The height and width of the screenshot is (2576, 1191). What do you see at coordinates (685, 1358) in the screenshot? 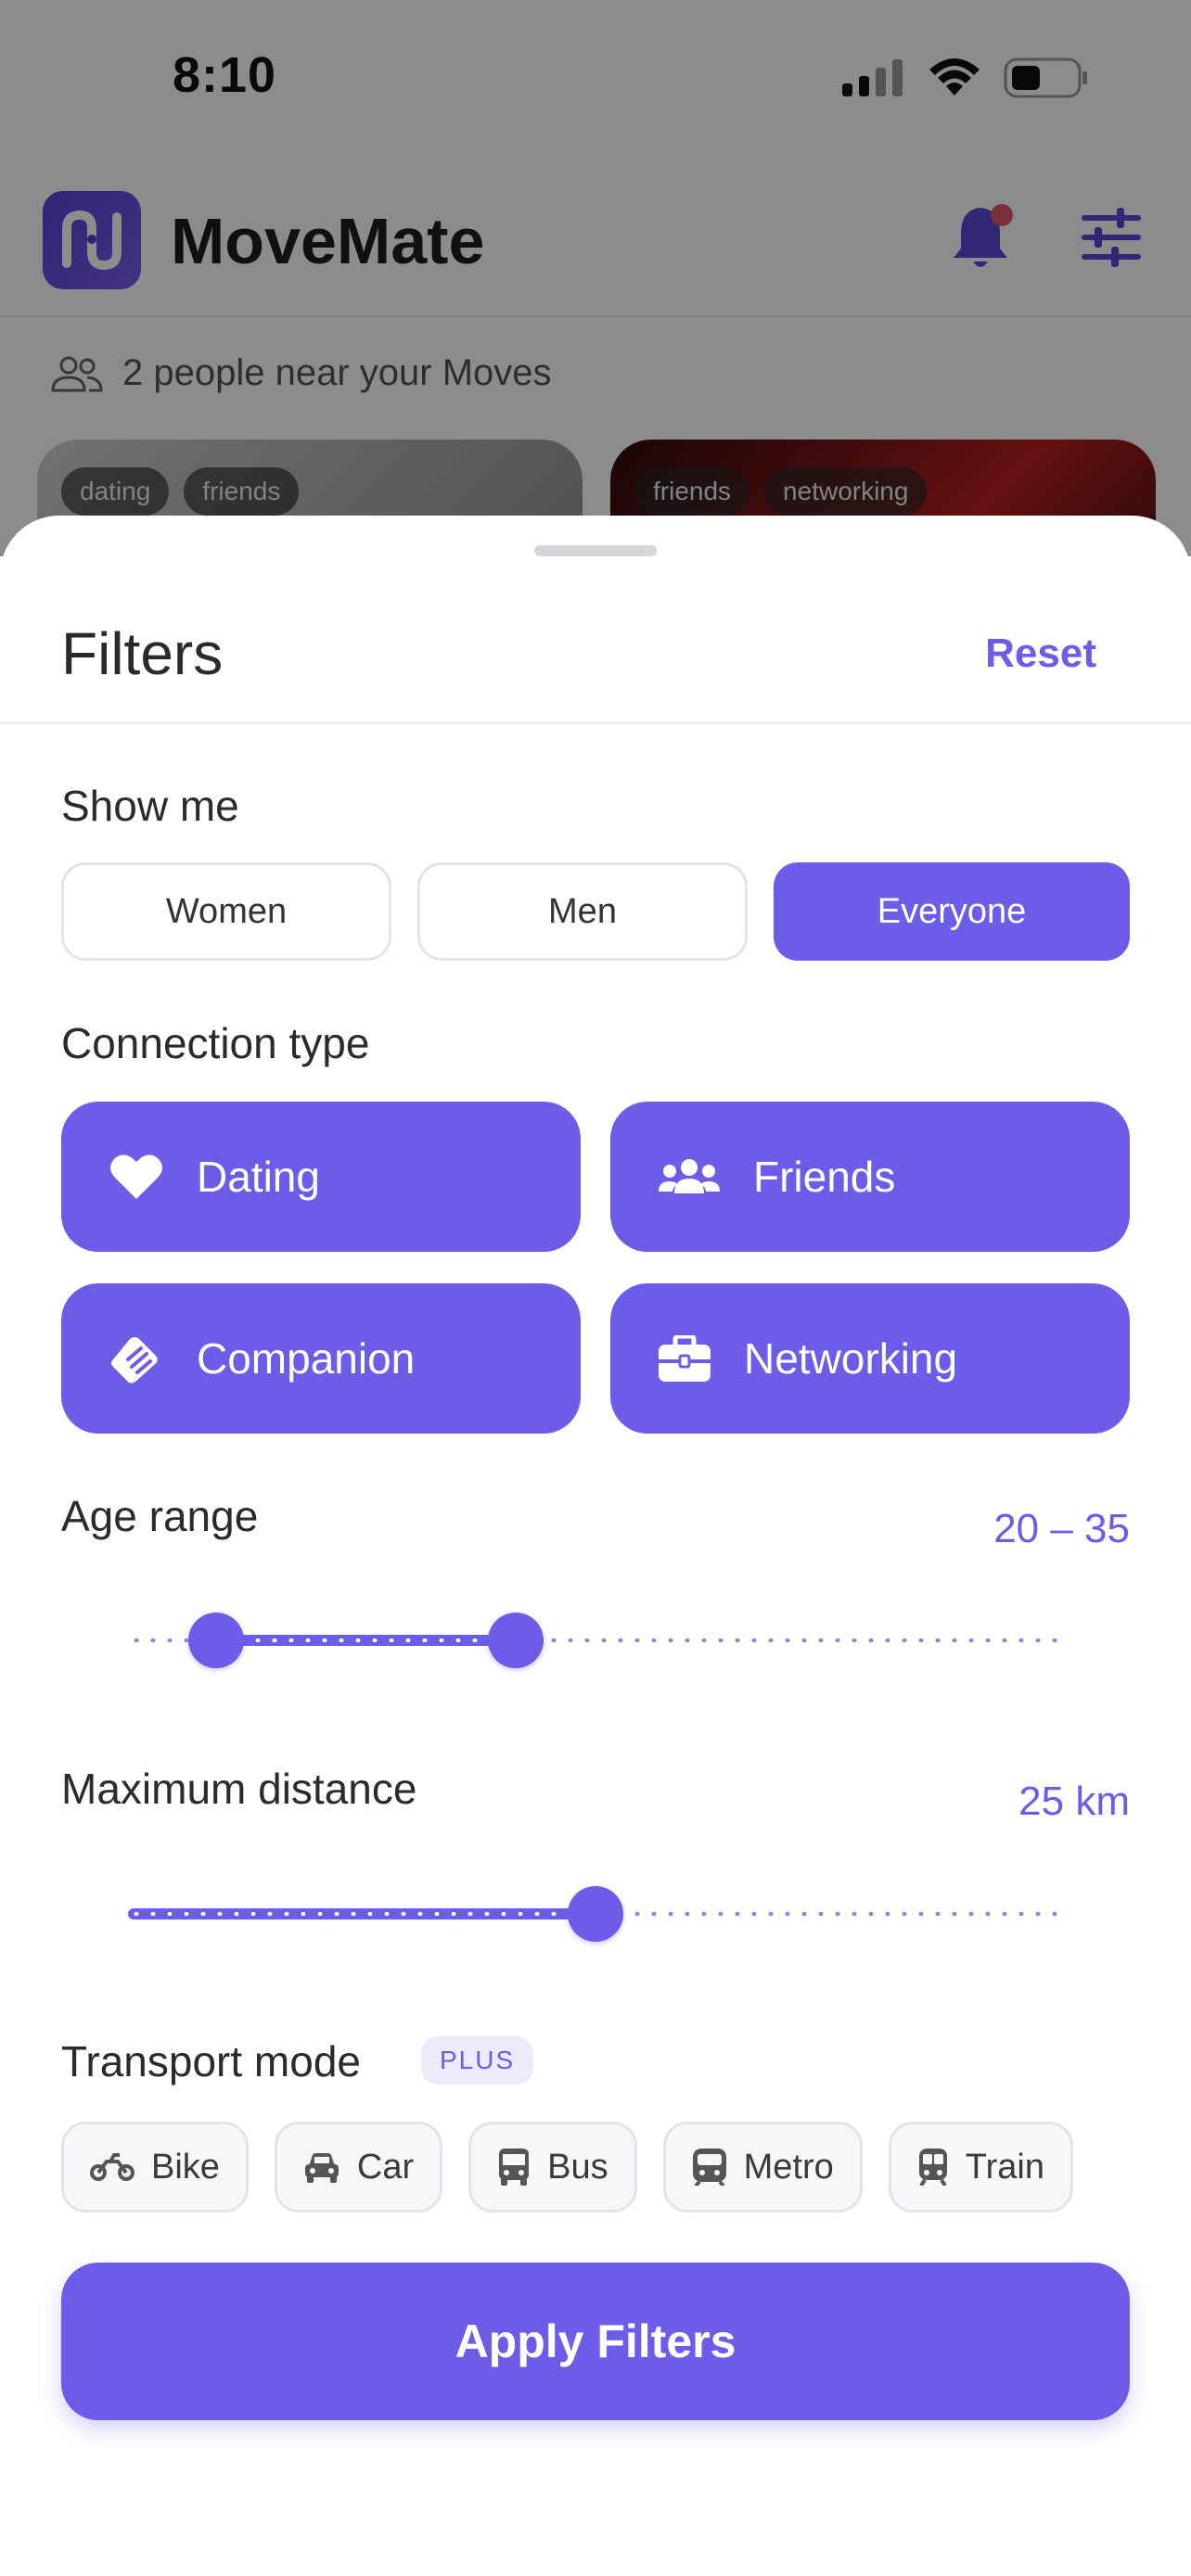
I see `briefcase-icon` at bounding box center [685, 1358].